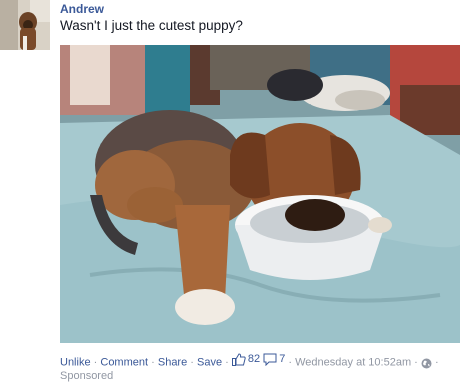 The image size is (470, 386). Describe the element at coordinates (426, 363) in the screenshot. I see `globe-icon` at that location.